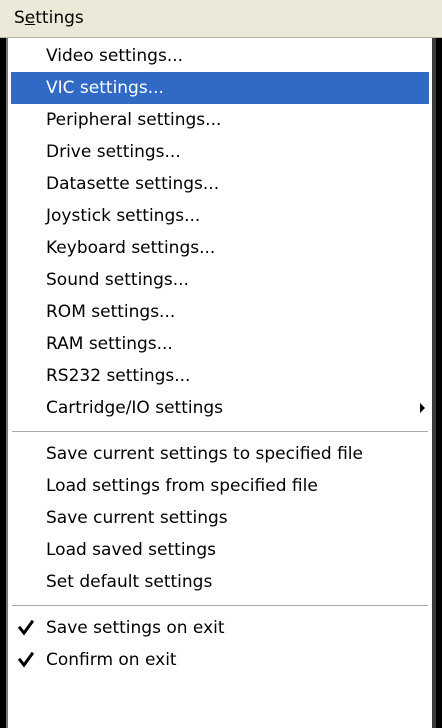  What do you see at coordinates (135, 408) in the screenshot?
I see `menu-item-label: Cartridge/IO settings` at bounding box center [135, 408].